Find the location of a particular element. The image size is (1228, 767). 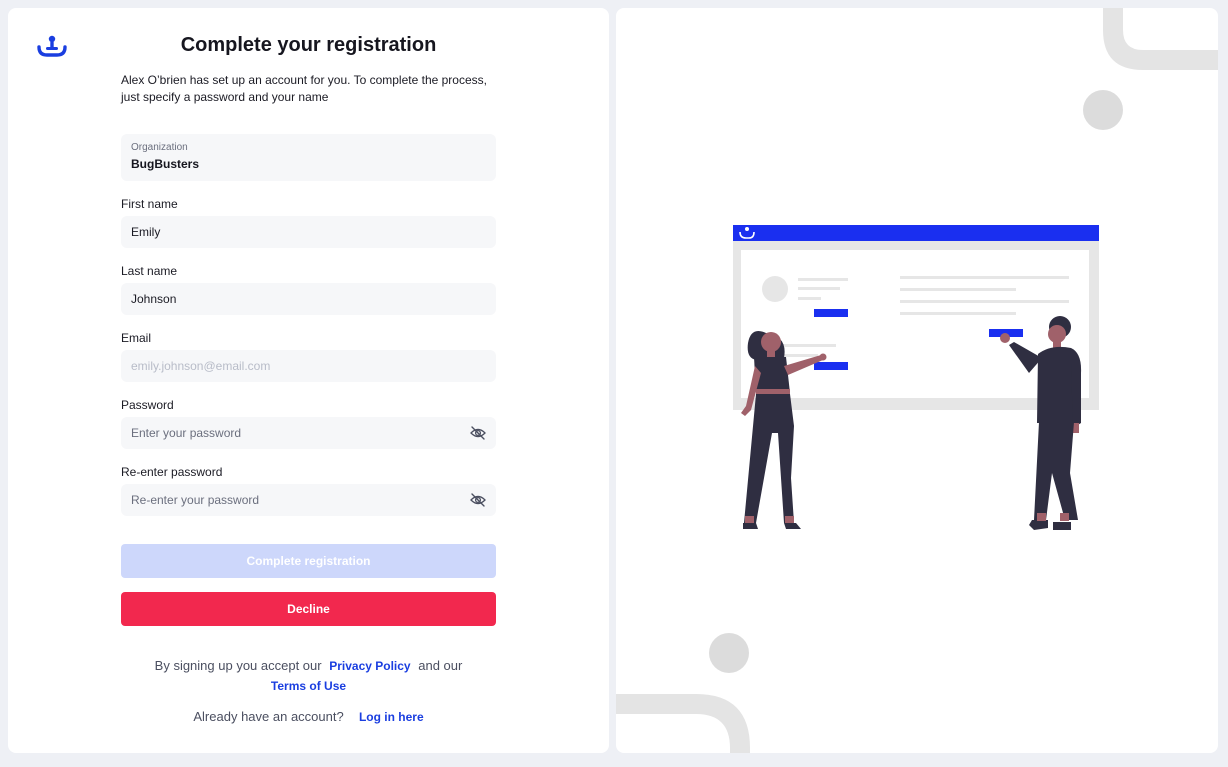

reenter-password-input is located at coordinates (308, 500).